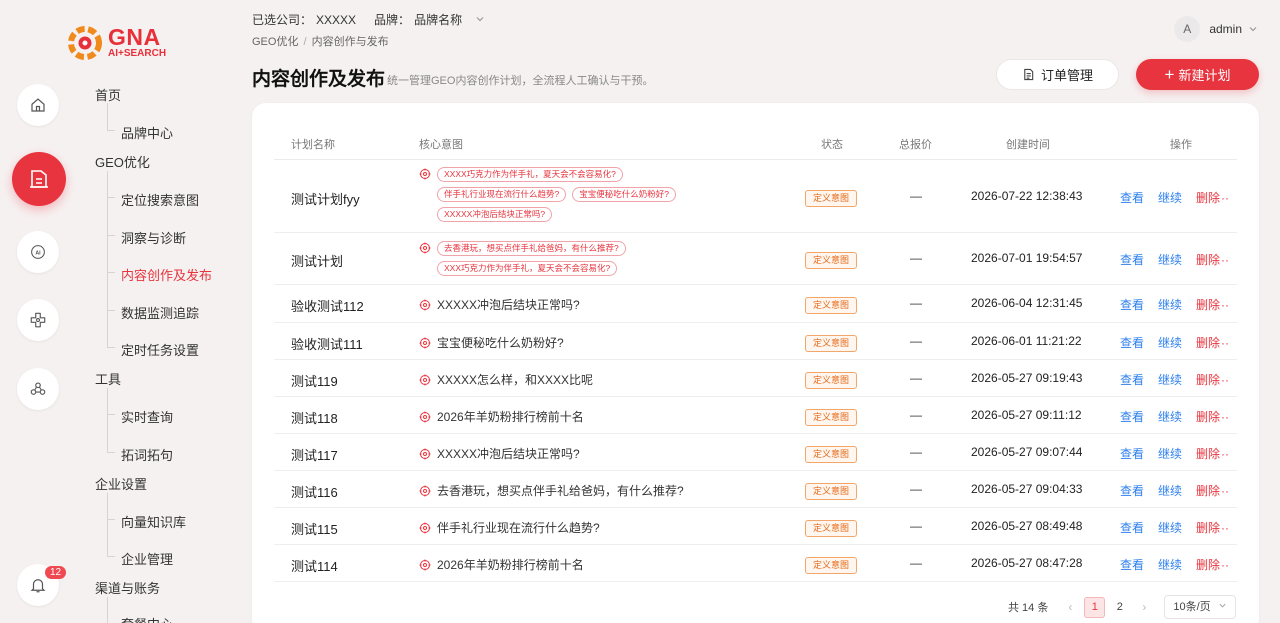 This screenshot has width=1280, height=623. I want to click on intent-pill: 去香港玩，想买点伴手礼给爸妈，有什么推荐?, so click(531, 248).